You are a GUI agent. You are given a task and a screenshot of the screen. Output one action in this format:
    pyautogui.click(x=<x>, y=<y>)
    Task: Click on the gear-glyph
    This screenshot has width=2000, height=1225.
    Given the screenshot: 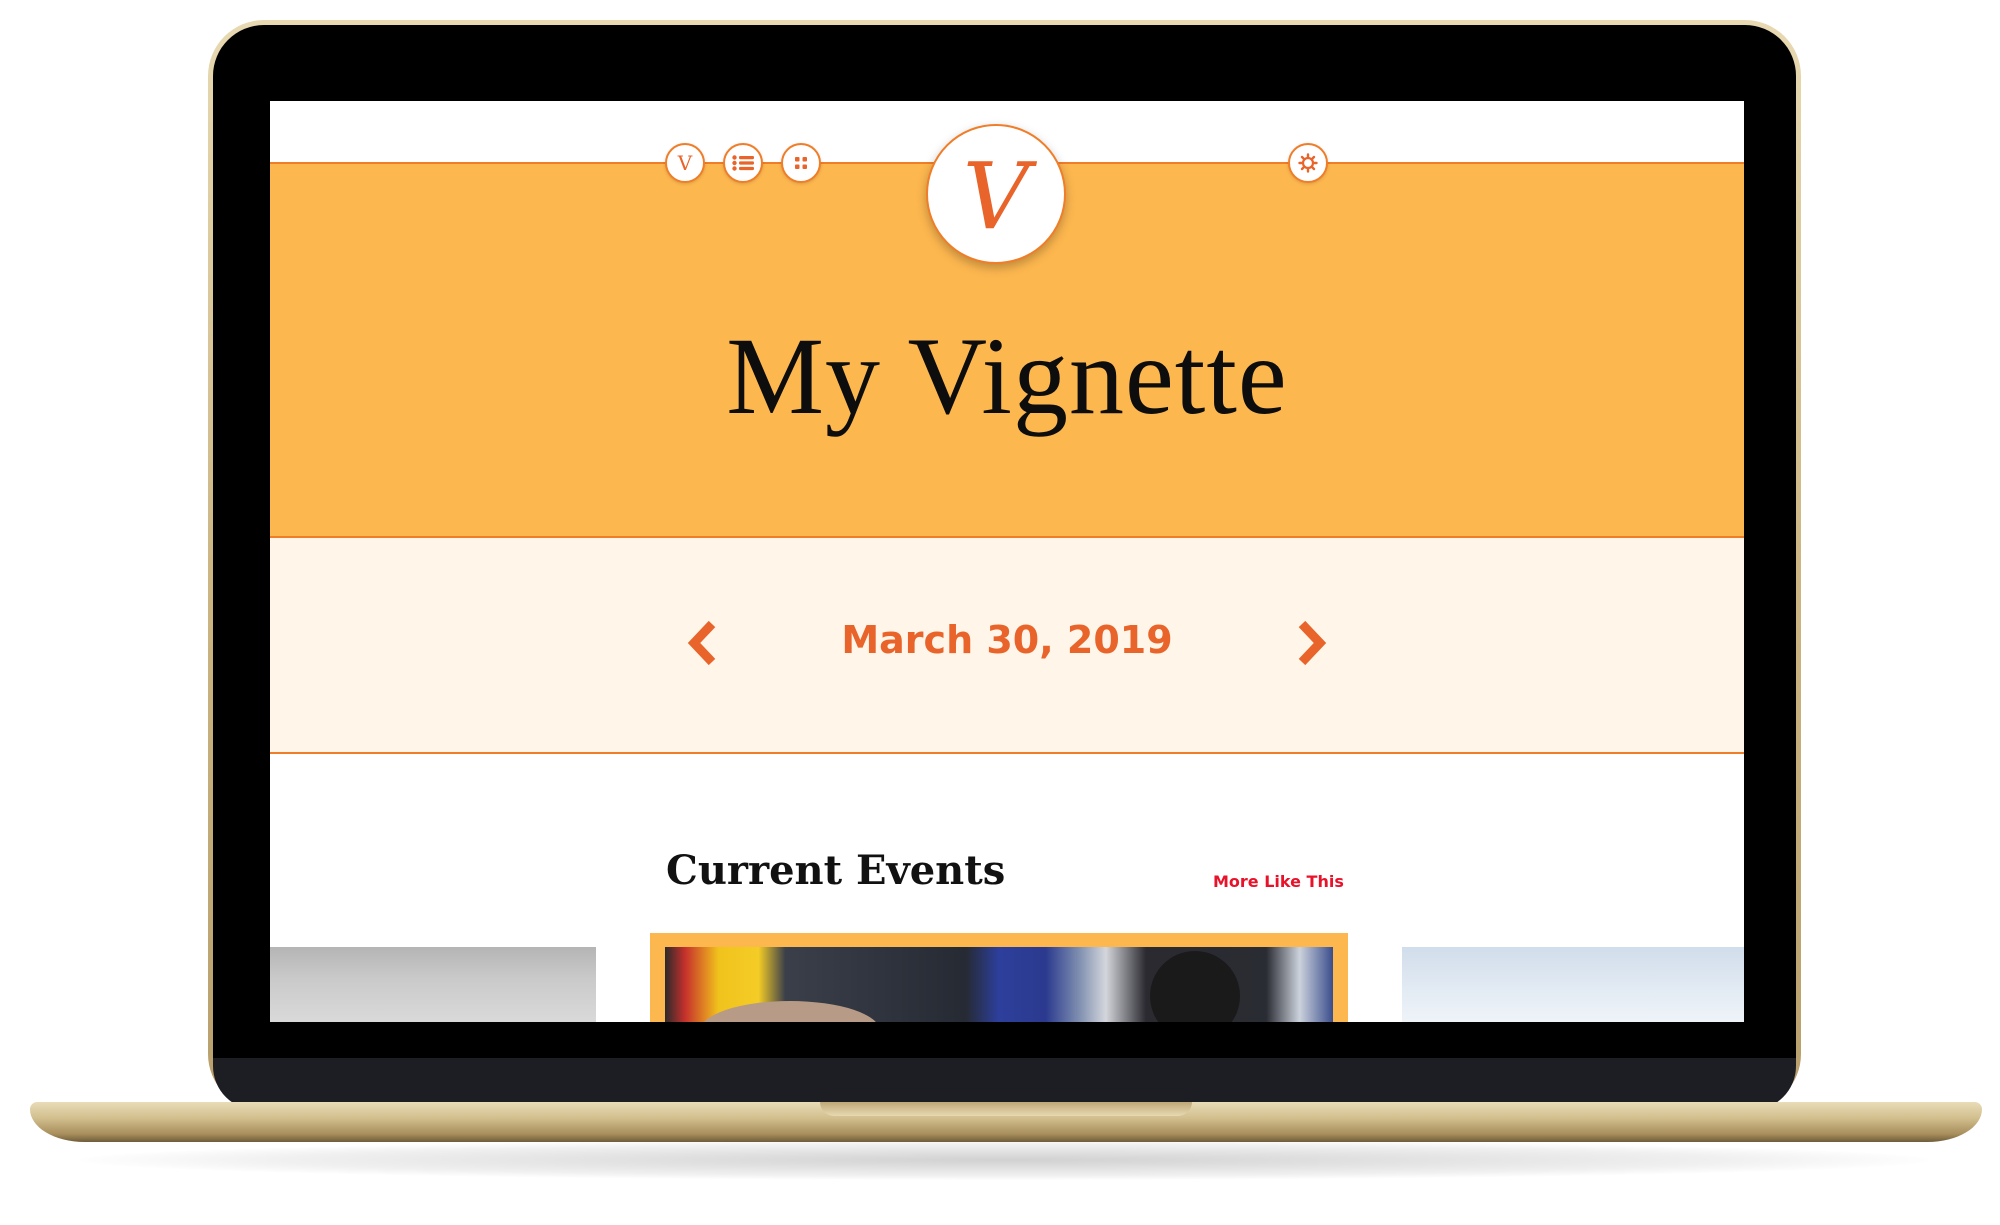 What is the action you would take?
    pyautogui.click(x=1308, y=163)
    